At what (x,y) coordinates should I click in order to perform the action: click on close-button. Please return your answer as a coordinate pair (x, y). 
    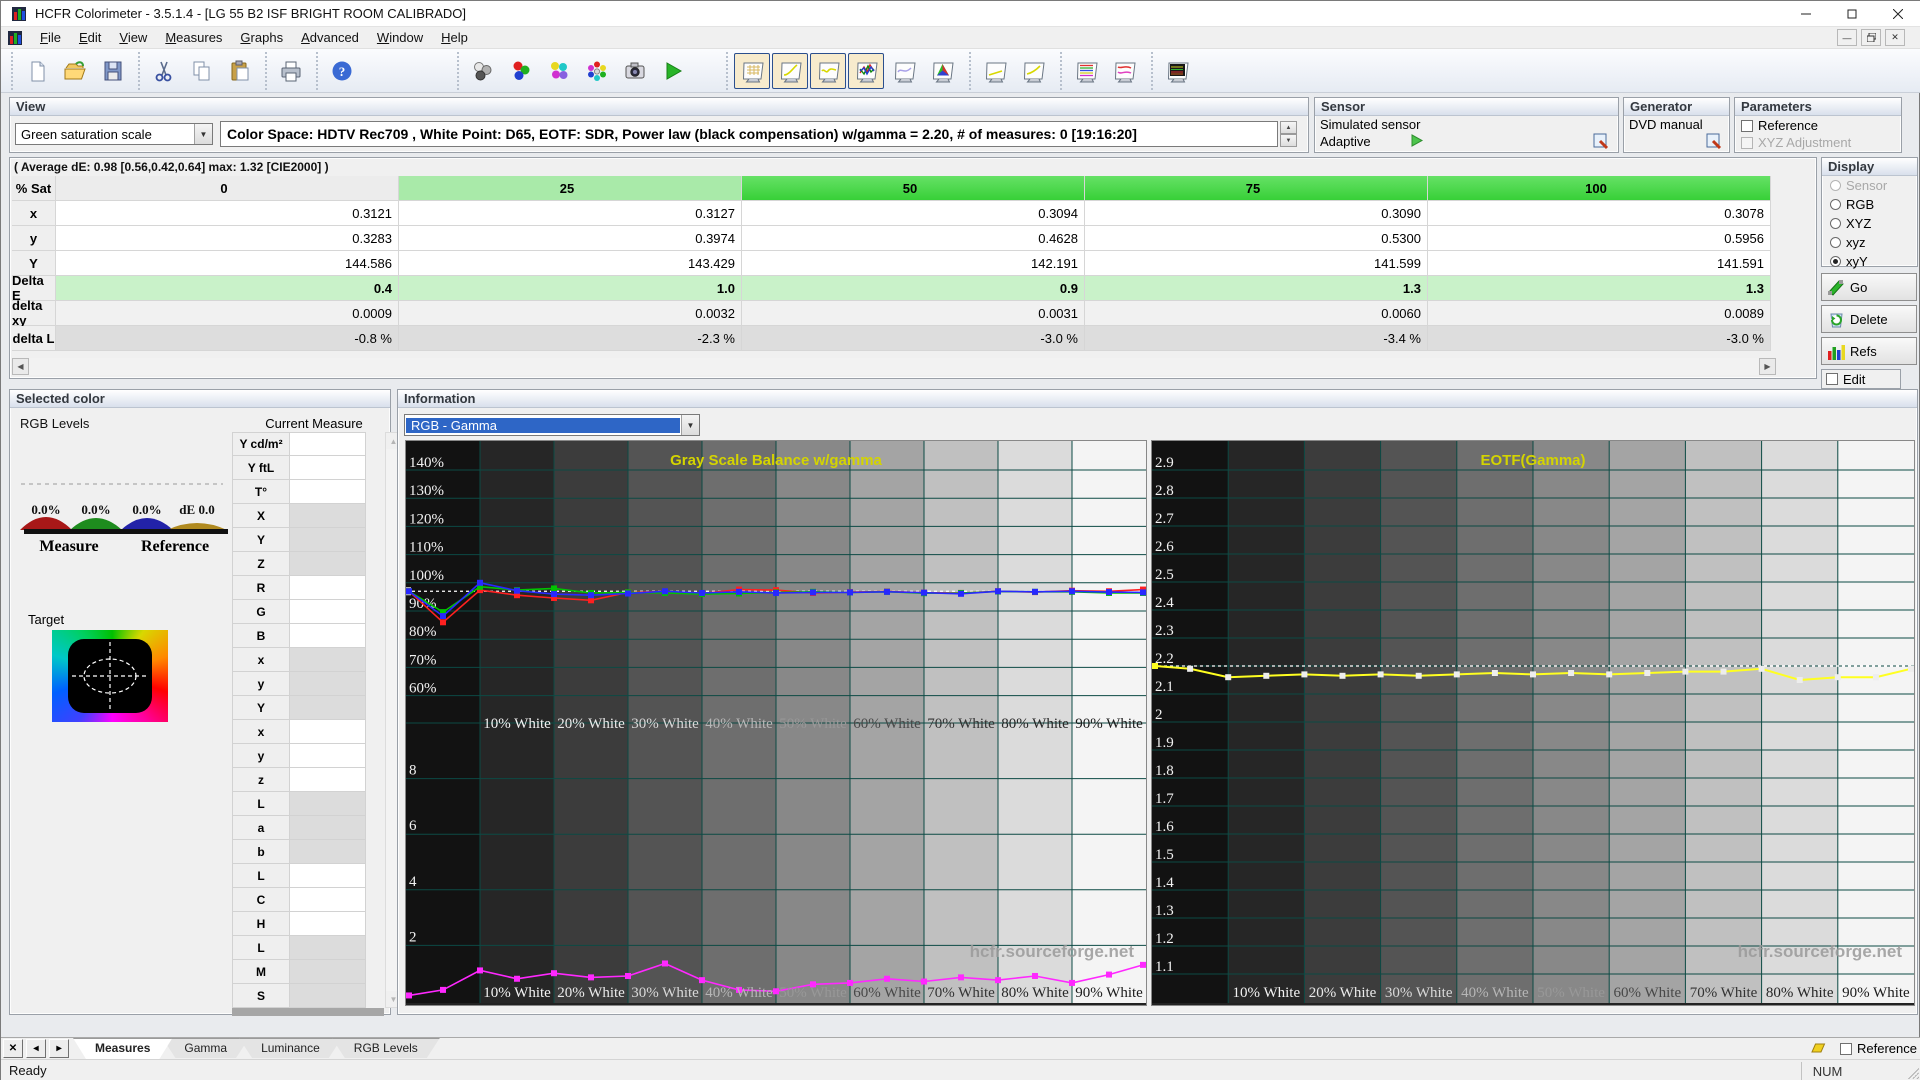
    Looking at the image, I should click on (1897, 14).